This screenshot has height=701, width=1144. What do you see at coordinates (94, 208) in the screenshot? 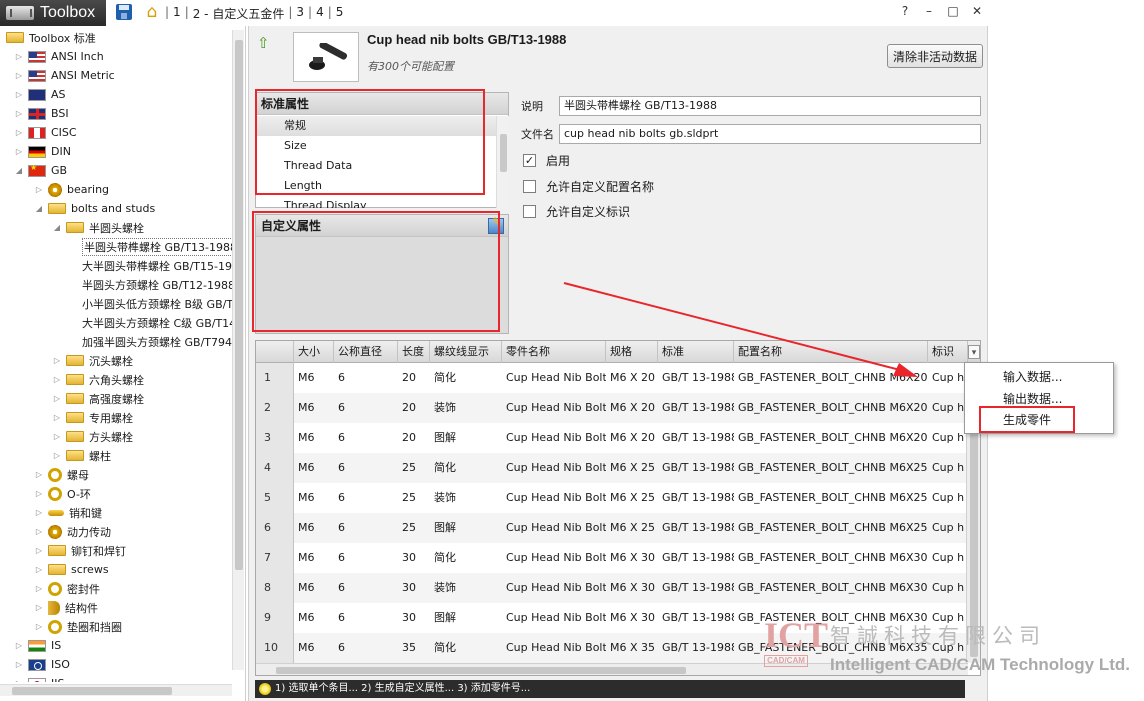
I see `tree-item: ◢ bolts and studs` at bounding box center [94, 208].